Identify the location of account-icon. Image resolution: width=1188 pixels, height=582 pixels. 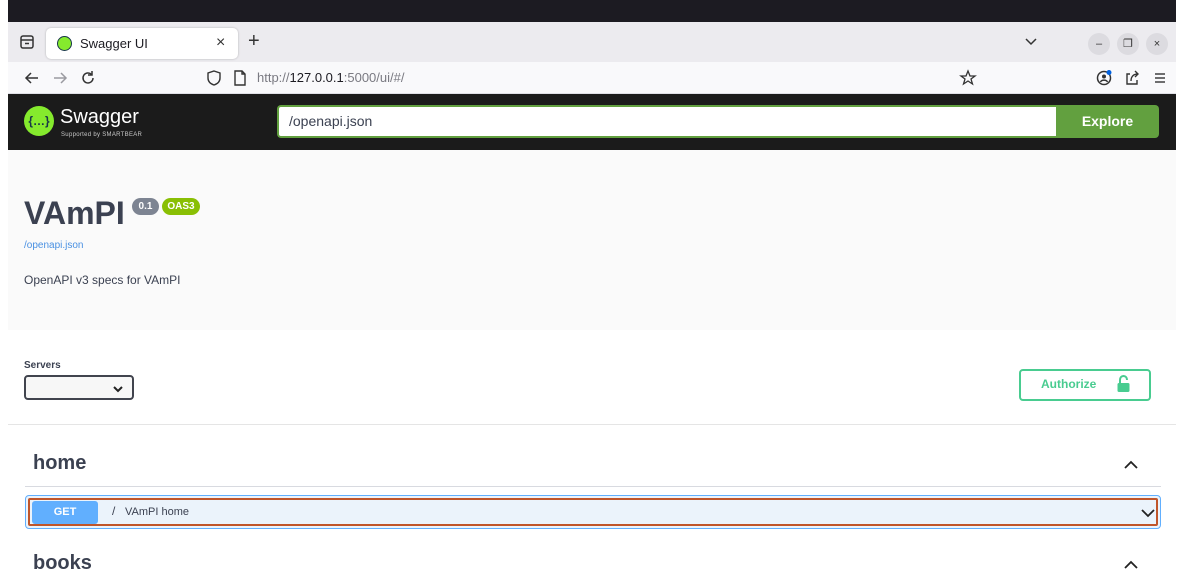
(1104, 78).